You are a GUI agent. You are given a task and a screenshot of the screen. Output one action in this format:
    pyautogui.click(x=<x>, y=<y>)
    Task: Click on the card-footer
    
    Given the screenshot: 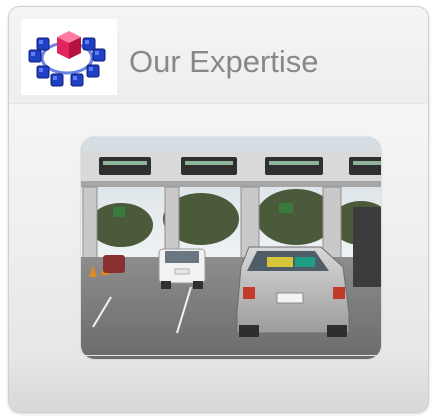 What is the action you would take?
    pyautogui.click(x=218, y=383)
    